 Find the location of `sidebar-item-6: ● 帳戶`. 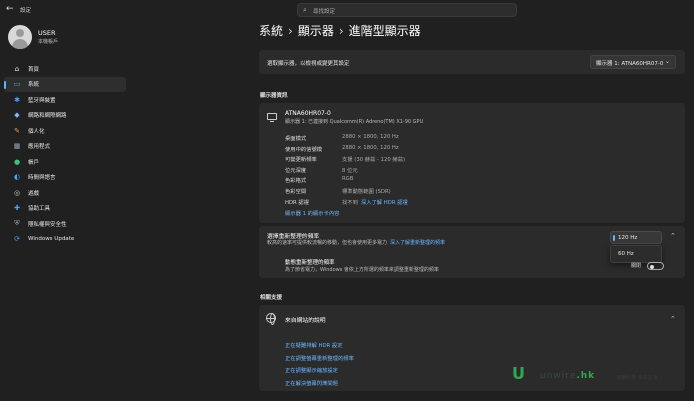

sidebar-item-6: ● 帳戶 is located at coordinates (65, 162).